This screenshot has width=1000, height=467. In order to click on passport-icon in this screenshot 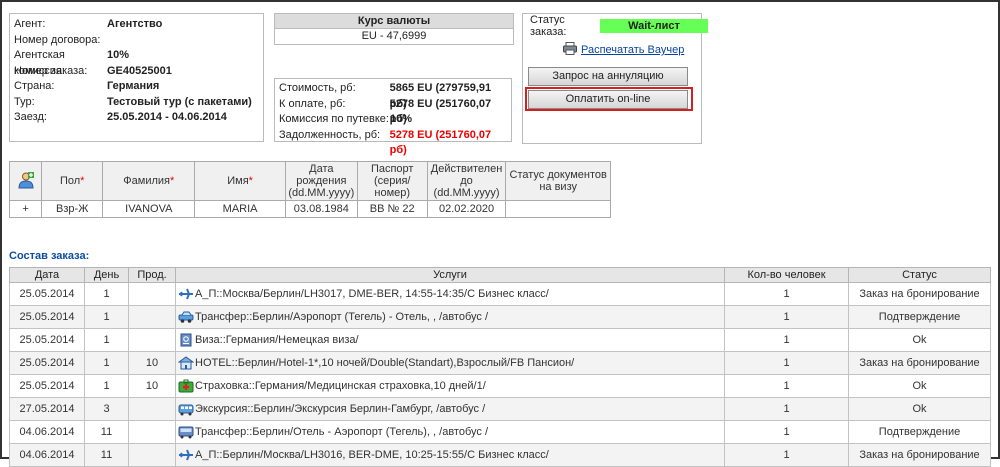, I will do `click(186, 340)`.